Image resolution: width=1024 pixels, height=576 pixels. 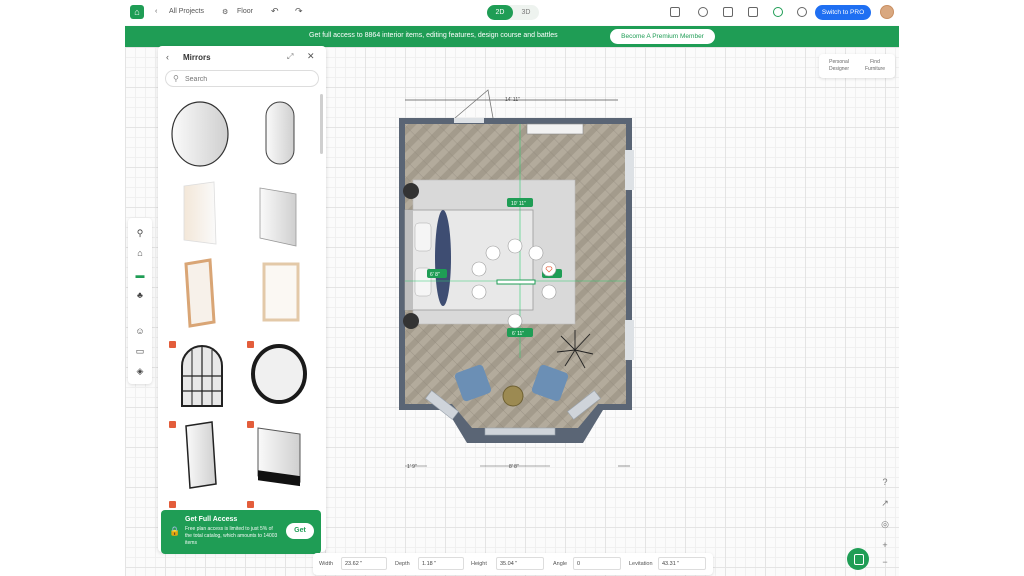 What do you see at coordinates (515, 246) in the screenshot?
I see `move-action-icon` at bounding box center [515, 246].